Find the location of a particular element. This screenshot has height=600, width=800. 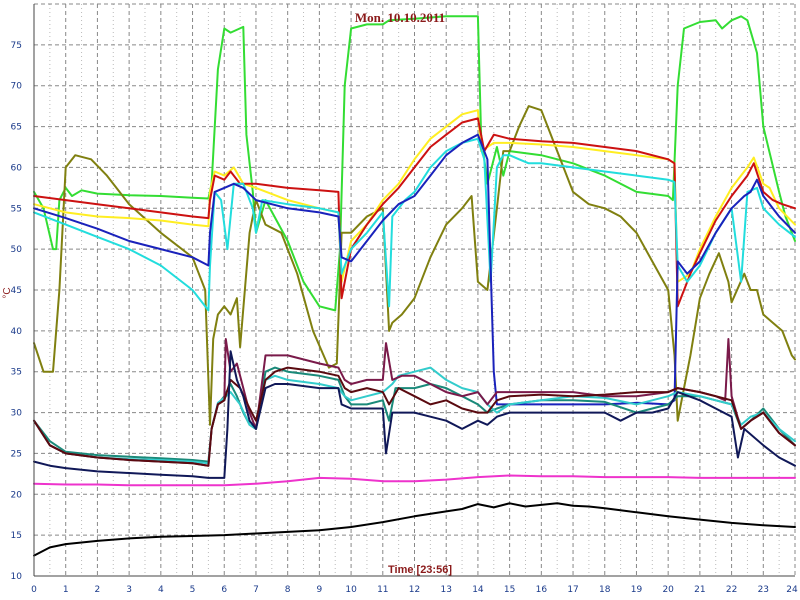

x-tick-label: 7 is located at coordinates (256, 590).